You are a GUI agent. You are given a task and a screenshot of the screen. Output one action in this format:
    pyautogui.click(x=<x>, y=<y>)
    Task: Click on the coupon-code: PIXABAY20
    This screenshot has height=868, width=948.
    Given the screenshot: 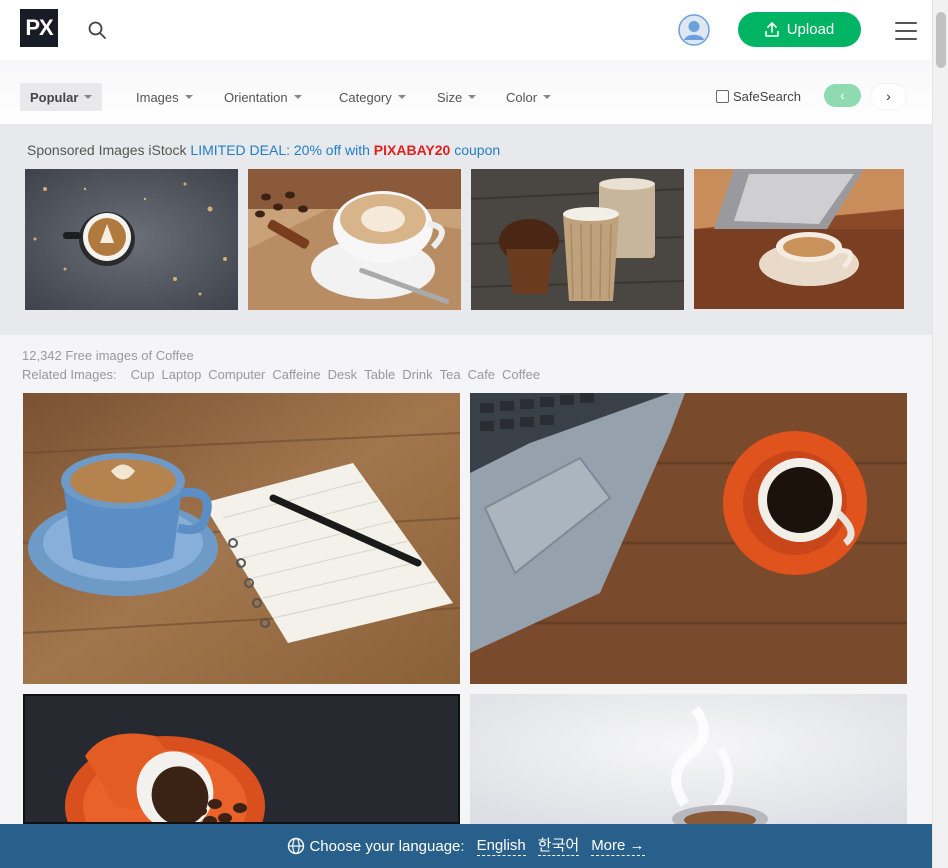 What is the action you would take?
    pyautogui.click(x=412, y=150)
    